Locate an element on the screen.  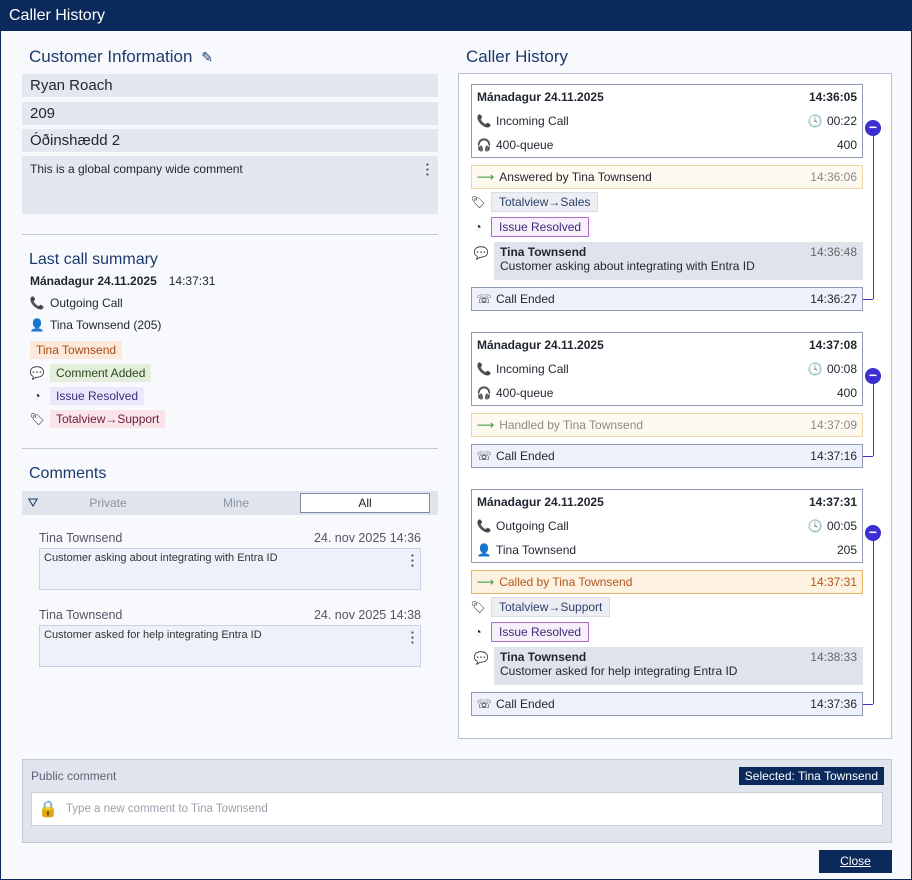
status-tag-row: ◔ Issue Resolved is located at coordinates (530, 227).